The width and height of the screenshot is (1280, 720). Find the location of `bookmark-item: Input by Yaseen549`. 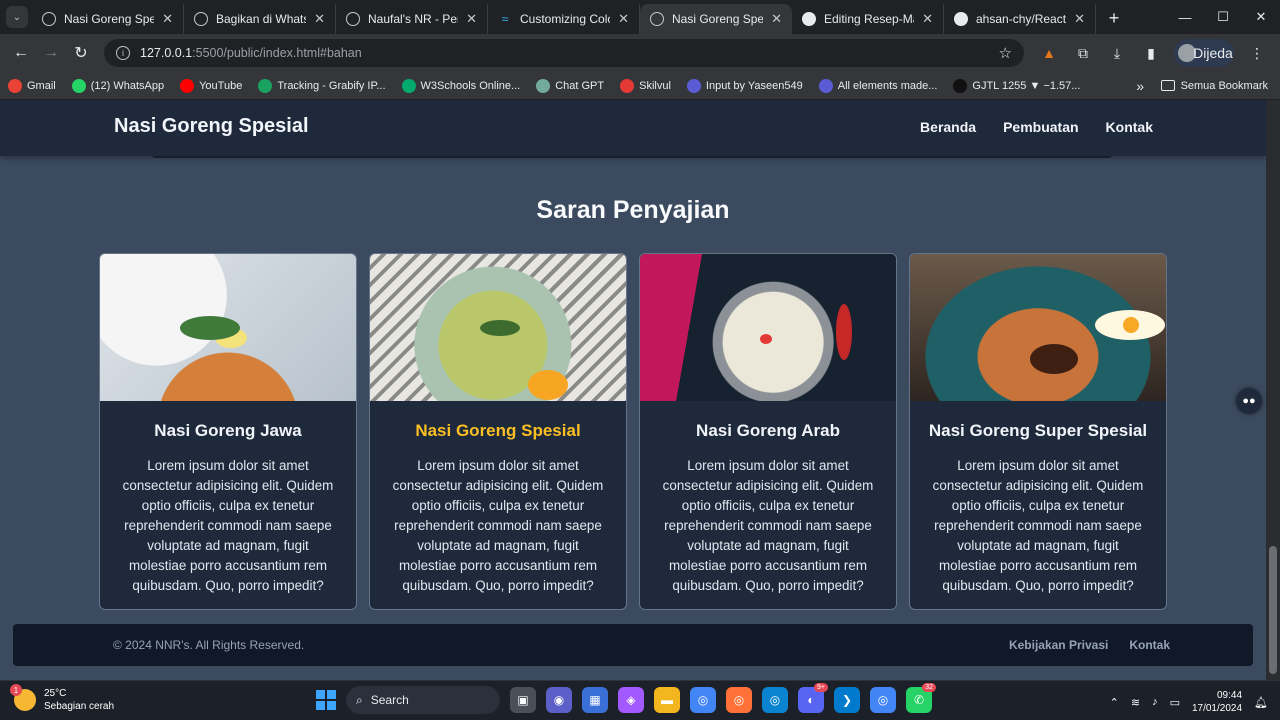

bookmark-item: Input by Yaseen549 is located at coordinates (744, 85).